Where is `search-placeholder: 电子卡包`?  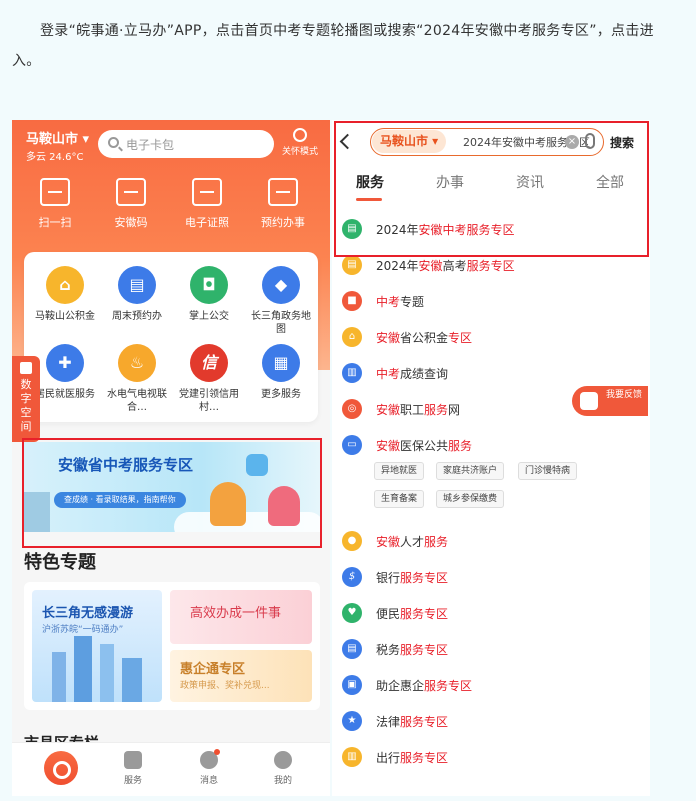 search-placeholder: 电子卡包 is located at coordinates (150, 145).